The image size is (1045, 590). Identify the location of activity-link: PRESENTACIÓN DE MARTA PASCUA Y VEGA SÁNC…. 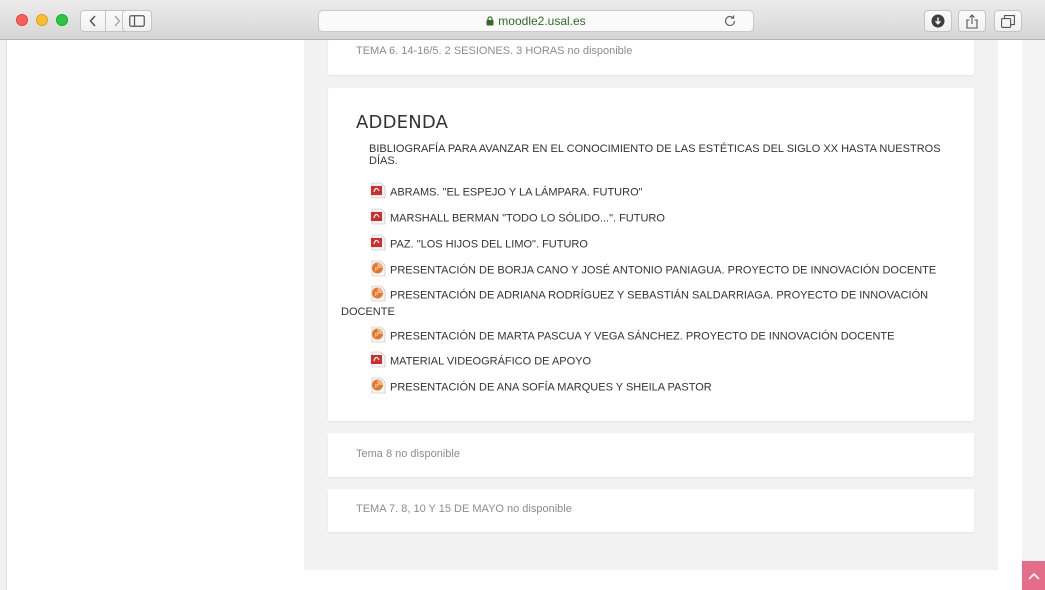
(642, 336).